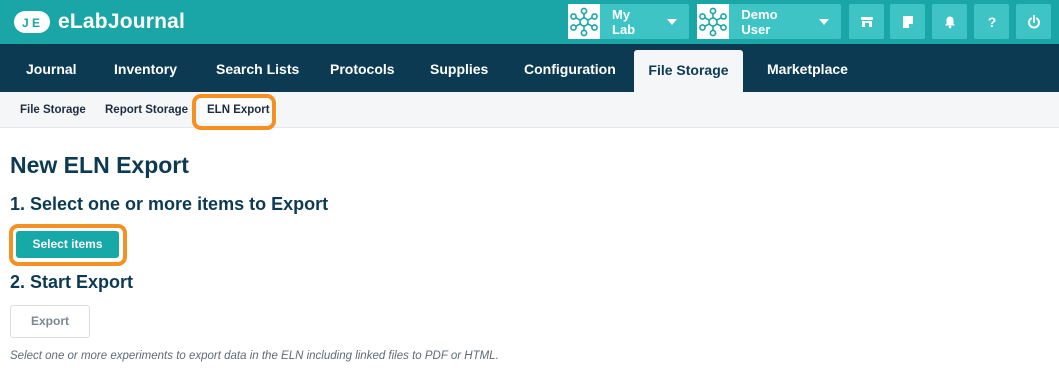 Image resolution: width=1059 pixels, height=383 pixels. I want to click on notes-button, so click(907, 21).